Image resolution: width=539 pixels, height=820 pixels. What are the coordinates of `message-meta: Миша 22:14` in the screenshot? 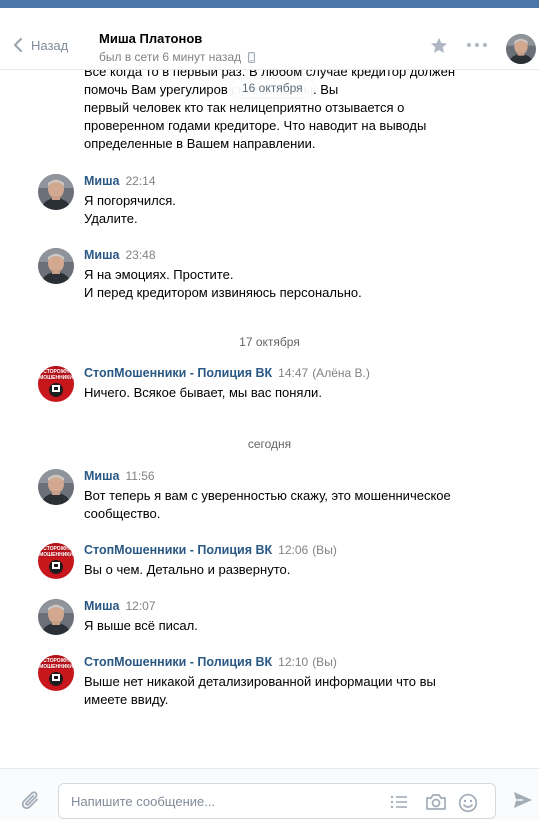 It's located at (120, 181).